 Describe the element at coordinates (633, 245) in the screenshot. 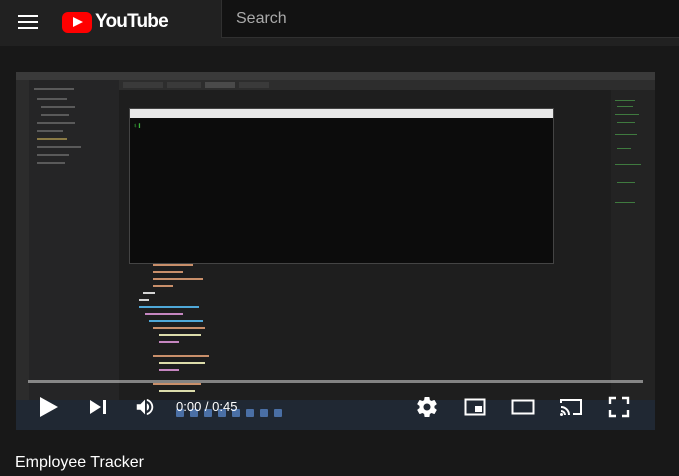

I see `video-frame-minimap` at that location.